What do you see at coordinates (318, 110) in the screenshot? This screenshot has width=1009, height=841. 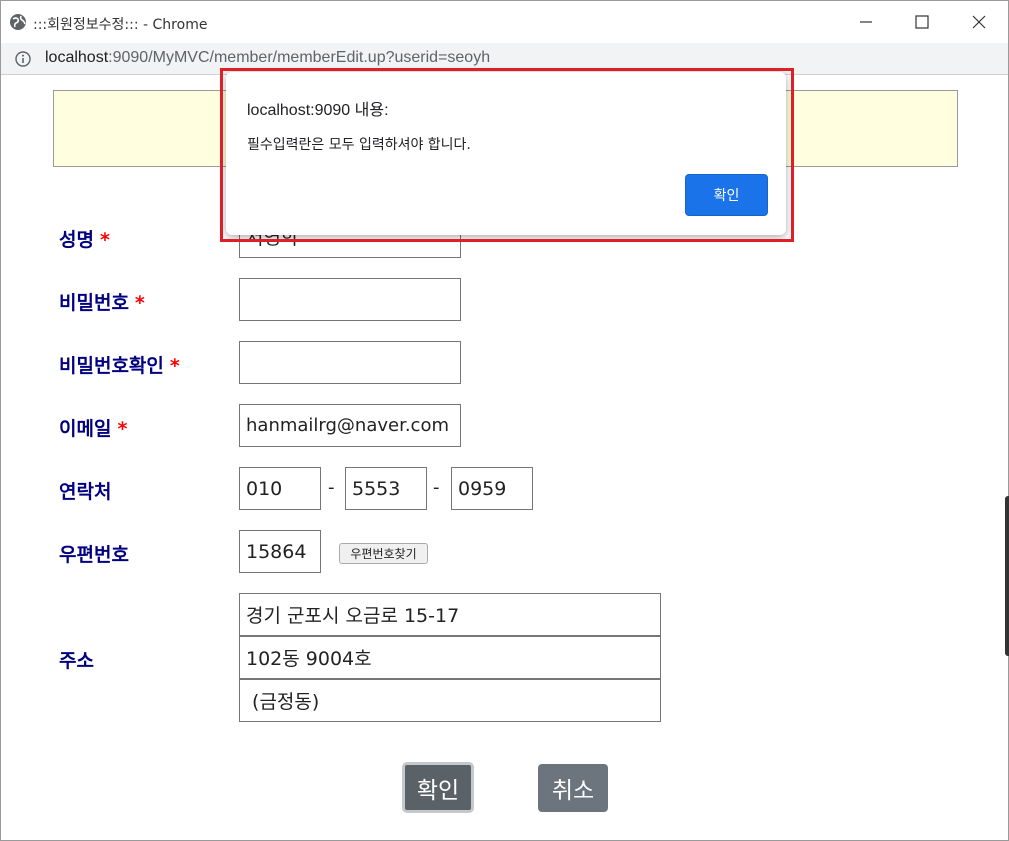 I see `dialog-title: localhost:9090 내용:` at bounding box center [318, 110].